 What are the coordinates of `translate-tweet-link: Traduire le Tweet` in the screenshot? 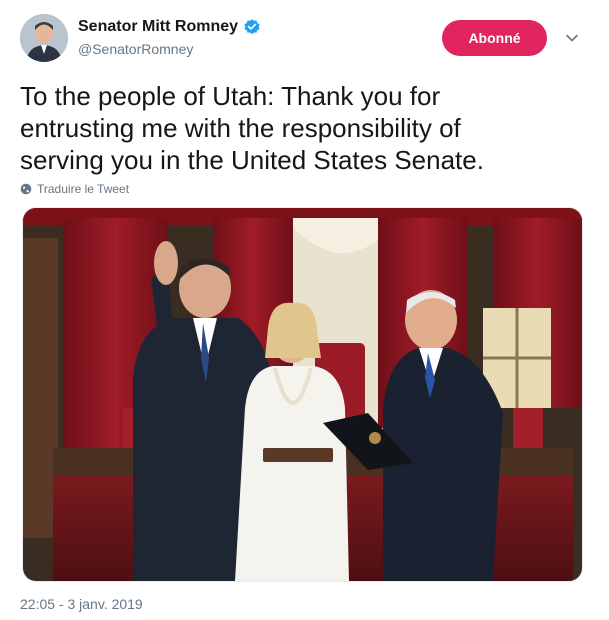 It's located at (74, 189).